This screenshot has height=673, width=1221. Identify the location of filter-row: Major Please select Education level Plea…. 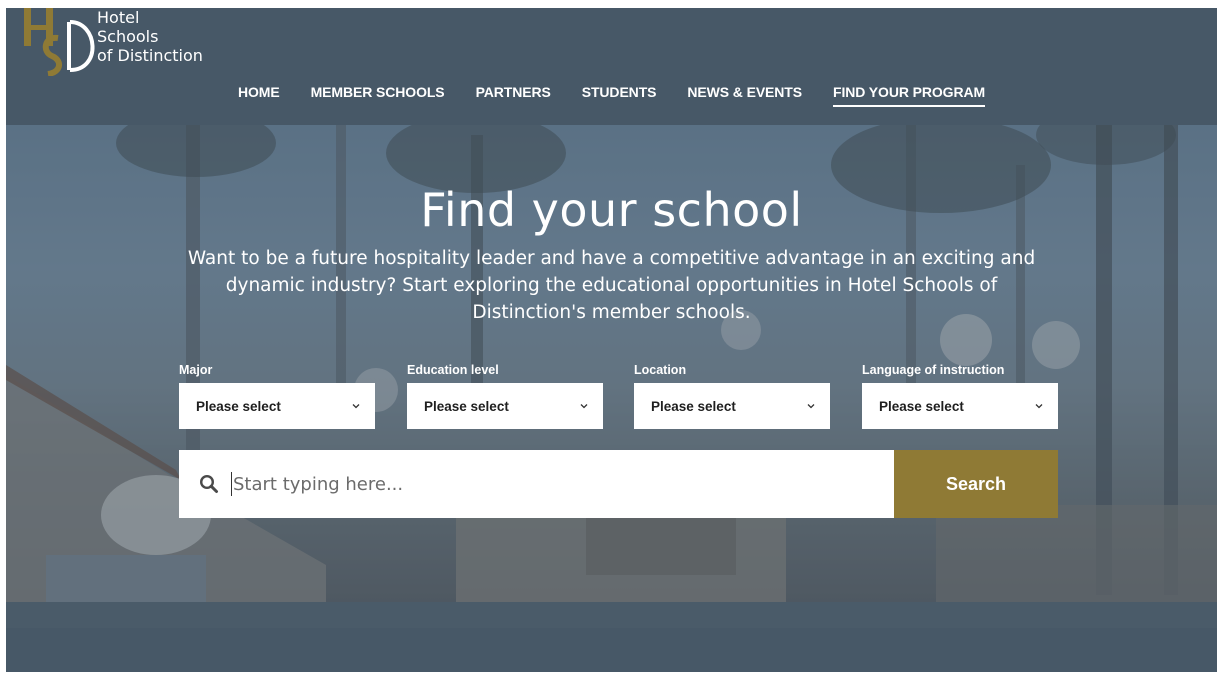
(619, 399).